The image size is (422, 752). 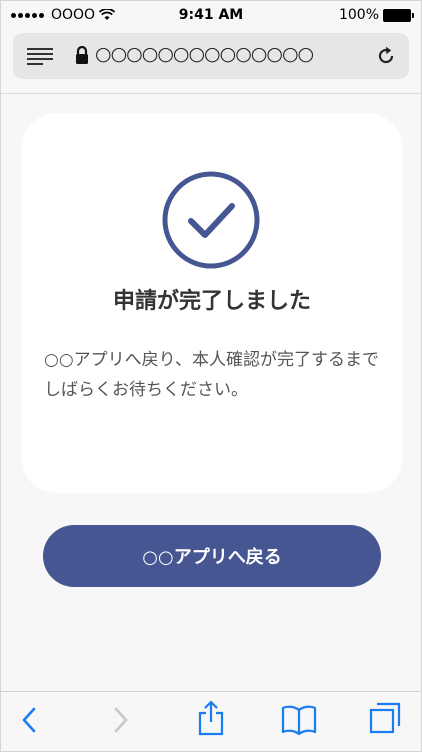 What do you see at coordinates (211, 220) in the screenshot?
I see `check-circle-icon` at bounding box center [211, 220].